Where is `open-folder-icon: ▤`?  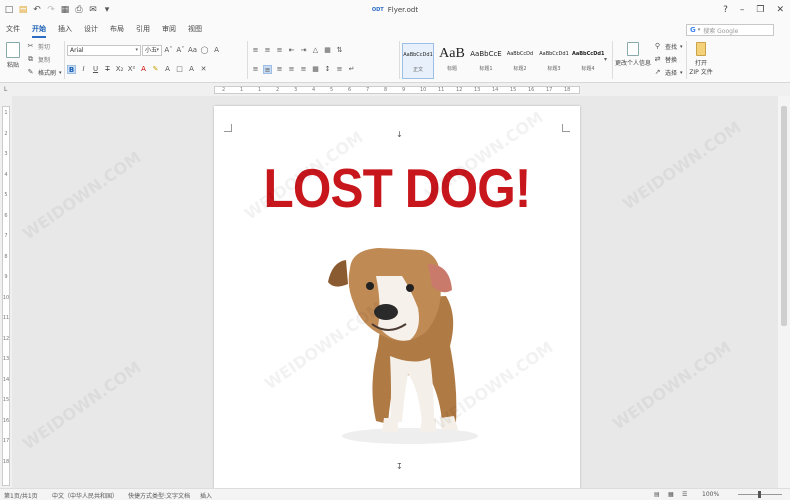 open-folder-icon: ▤ is located at coordinates (23, 10).